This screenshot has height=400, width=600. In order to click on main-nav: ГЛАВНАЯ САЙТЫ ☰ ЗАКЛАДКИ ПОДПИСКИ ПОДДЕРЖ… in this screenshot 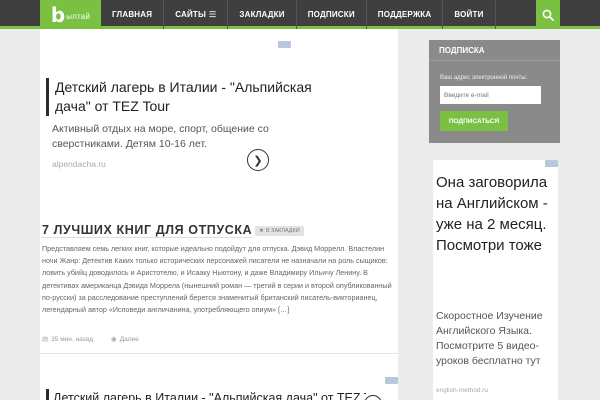, I will do `click(298, 14)`.